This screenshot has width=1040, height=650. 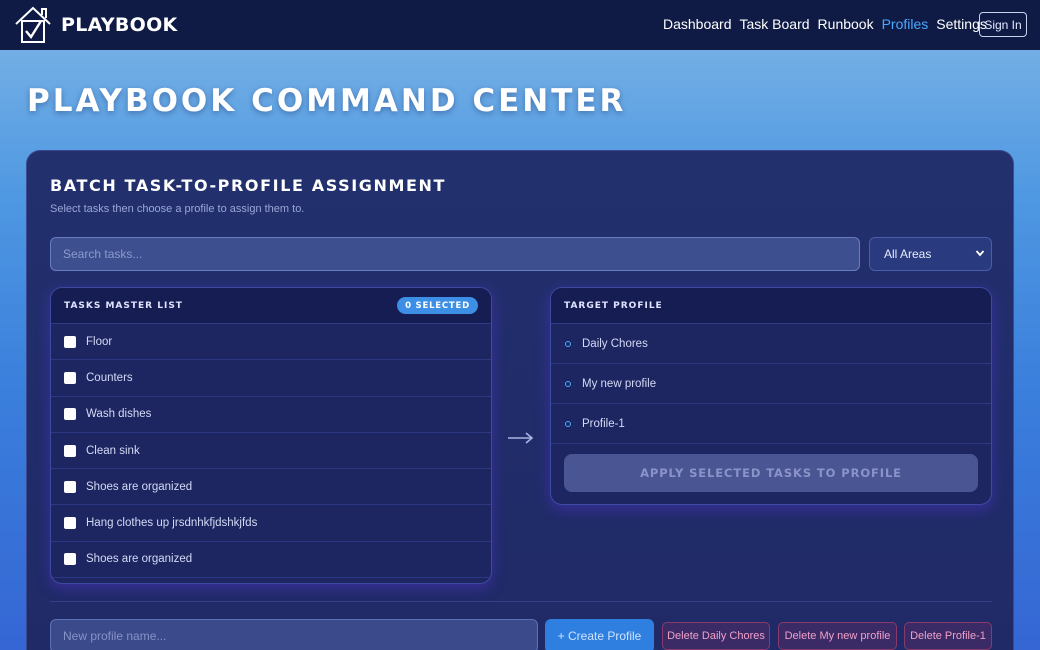 I want to click on delete-profile-button: Delete Daily Chores, so click(x=716, y=636).